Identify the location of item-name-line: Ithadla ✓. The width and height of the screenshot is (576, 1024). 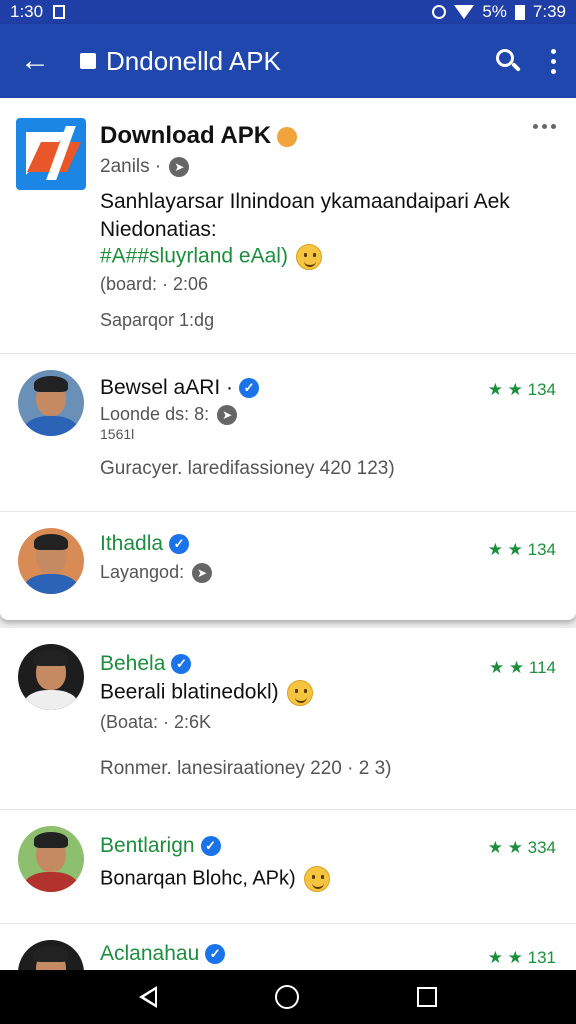
(145, 544).